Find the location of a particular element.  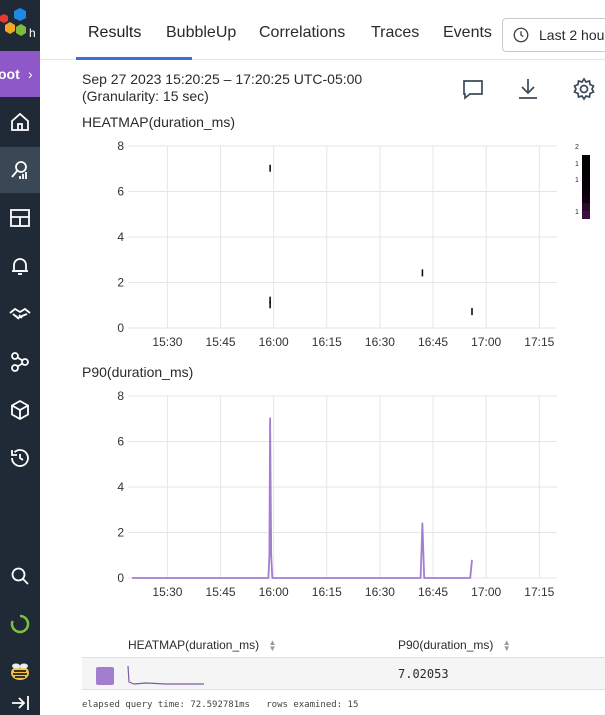

series-color-swatch is located at coordinates (105, 676).